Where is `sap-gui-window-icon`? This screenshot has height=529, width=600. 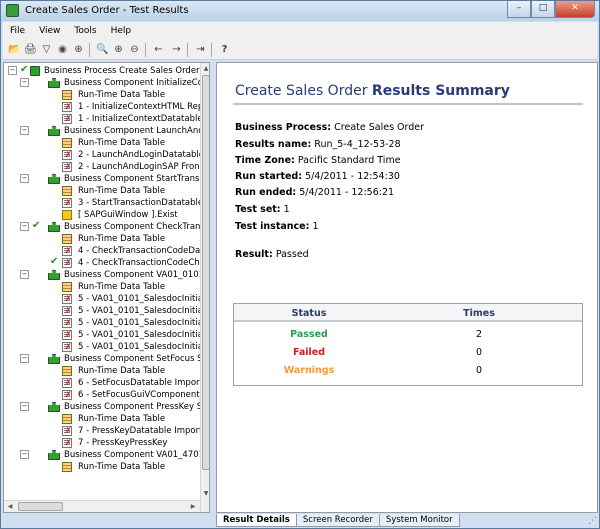 sap-gui-window-icon is located at coordinates (67, 215).